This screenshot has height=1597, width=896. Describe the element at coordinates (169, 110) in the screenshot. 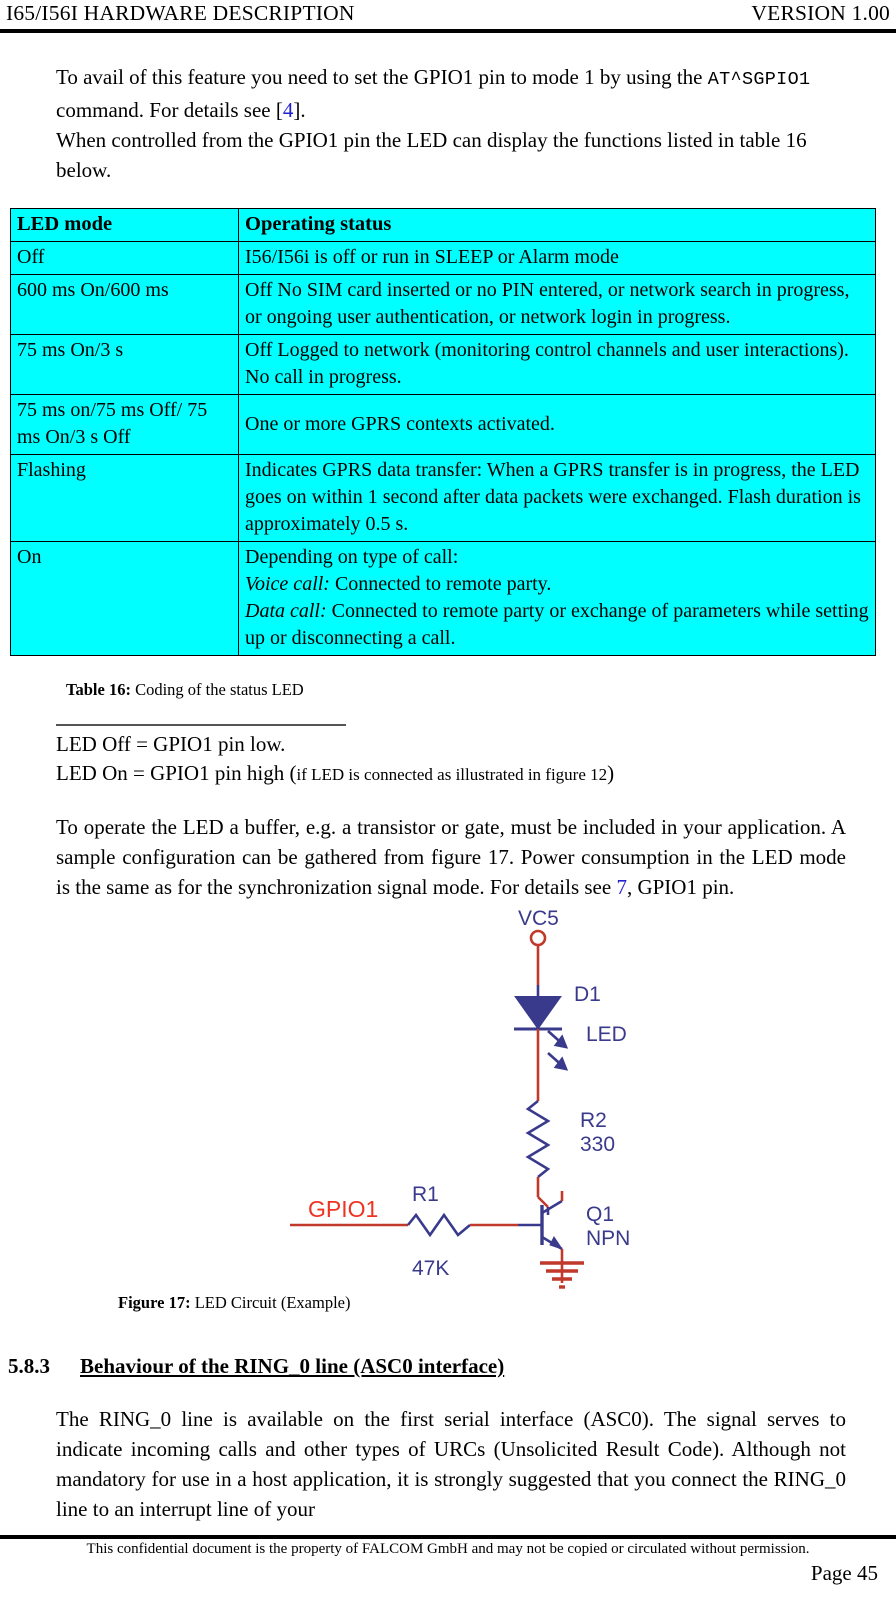

I see `intro-text-b: command. For details see [` at that location.